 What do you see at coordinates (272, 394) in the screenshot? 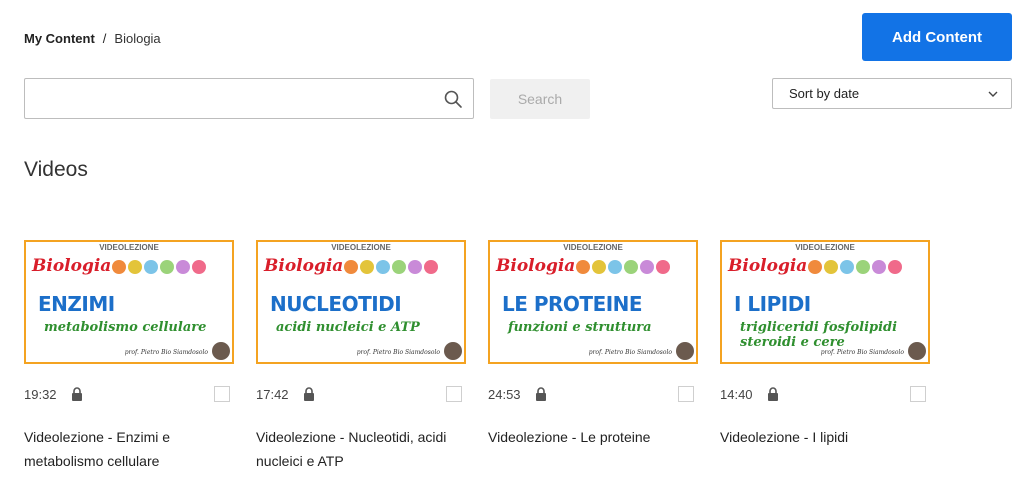
I see `video-duration: 17:42` at bounding box center [272, 394].